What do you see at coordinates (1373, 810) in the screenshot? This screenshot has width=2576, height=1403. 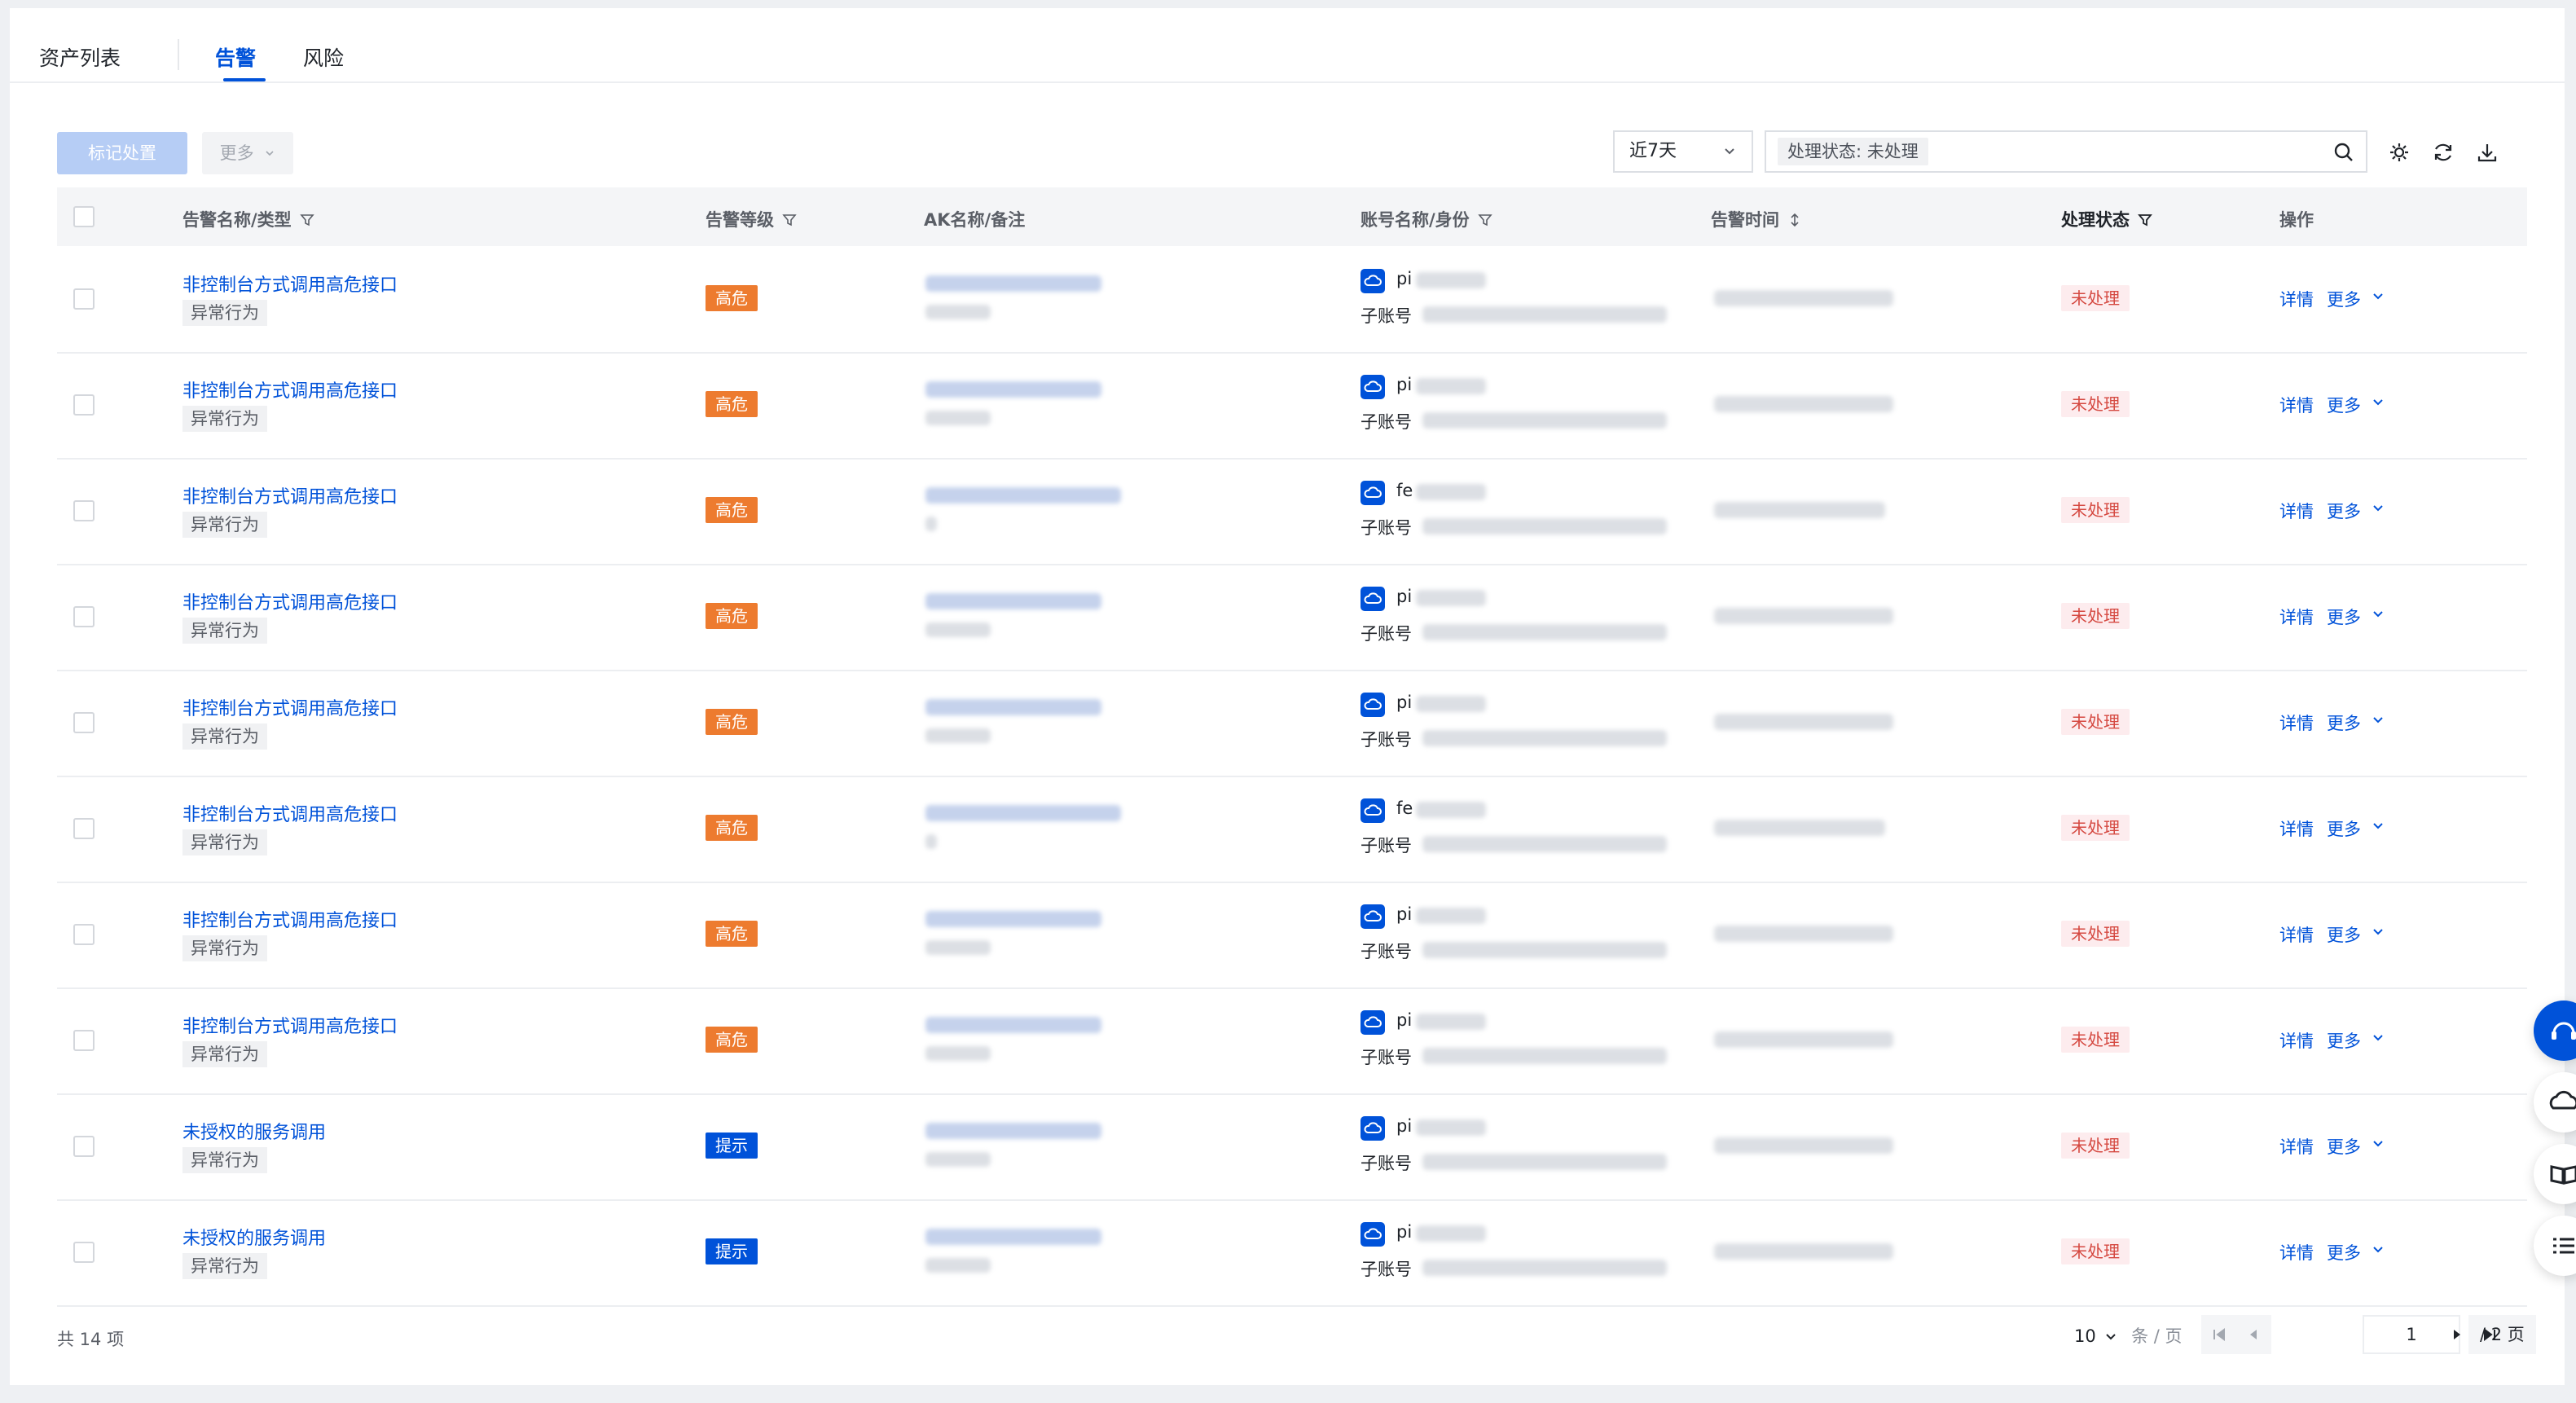 I see `cloud-account-icon` at bounding box center [1373, 810].